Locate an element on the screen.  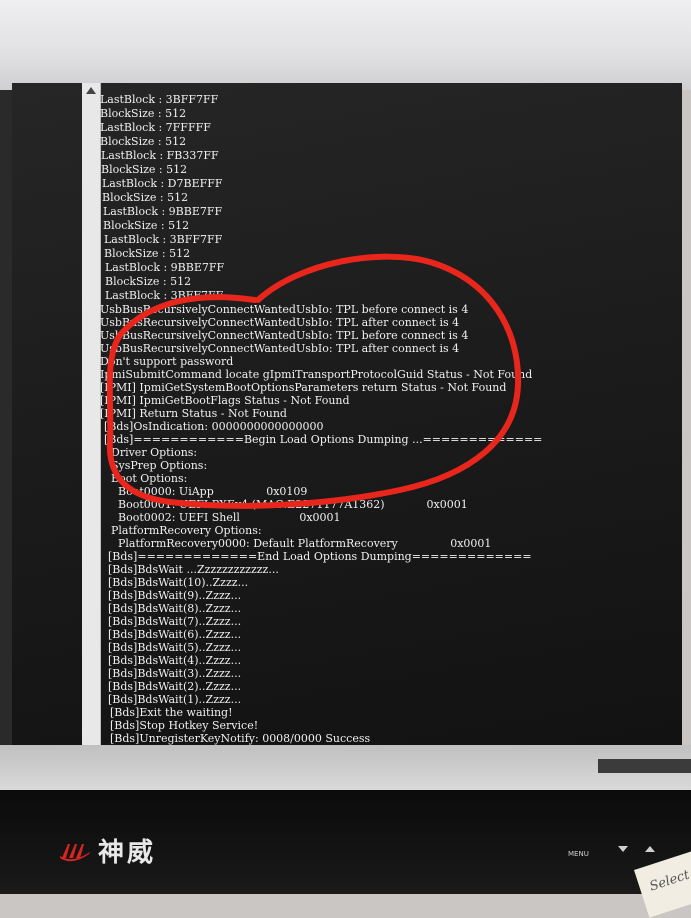
taskbar is located at coordinates (345, 767).